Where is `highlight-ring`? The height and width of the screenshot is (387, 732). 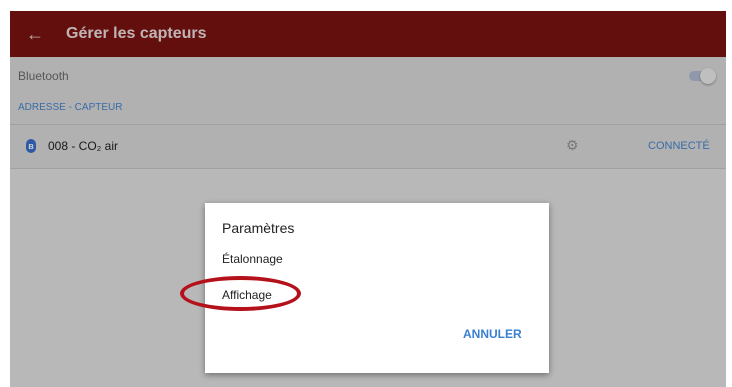 highlight-ring is located at coordinates (240, 293).